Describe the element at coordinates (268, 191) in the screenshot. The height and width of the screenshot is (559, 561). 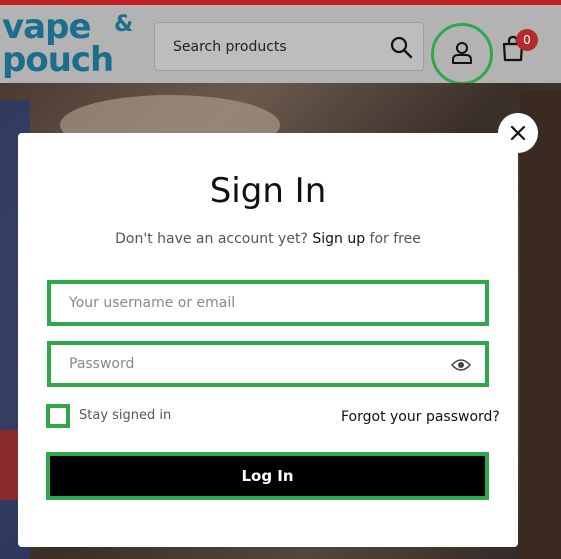
I see `modal-title: Sign In` at that location.